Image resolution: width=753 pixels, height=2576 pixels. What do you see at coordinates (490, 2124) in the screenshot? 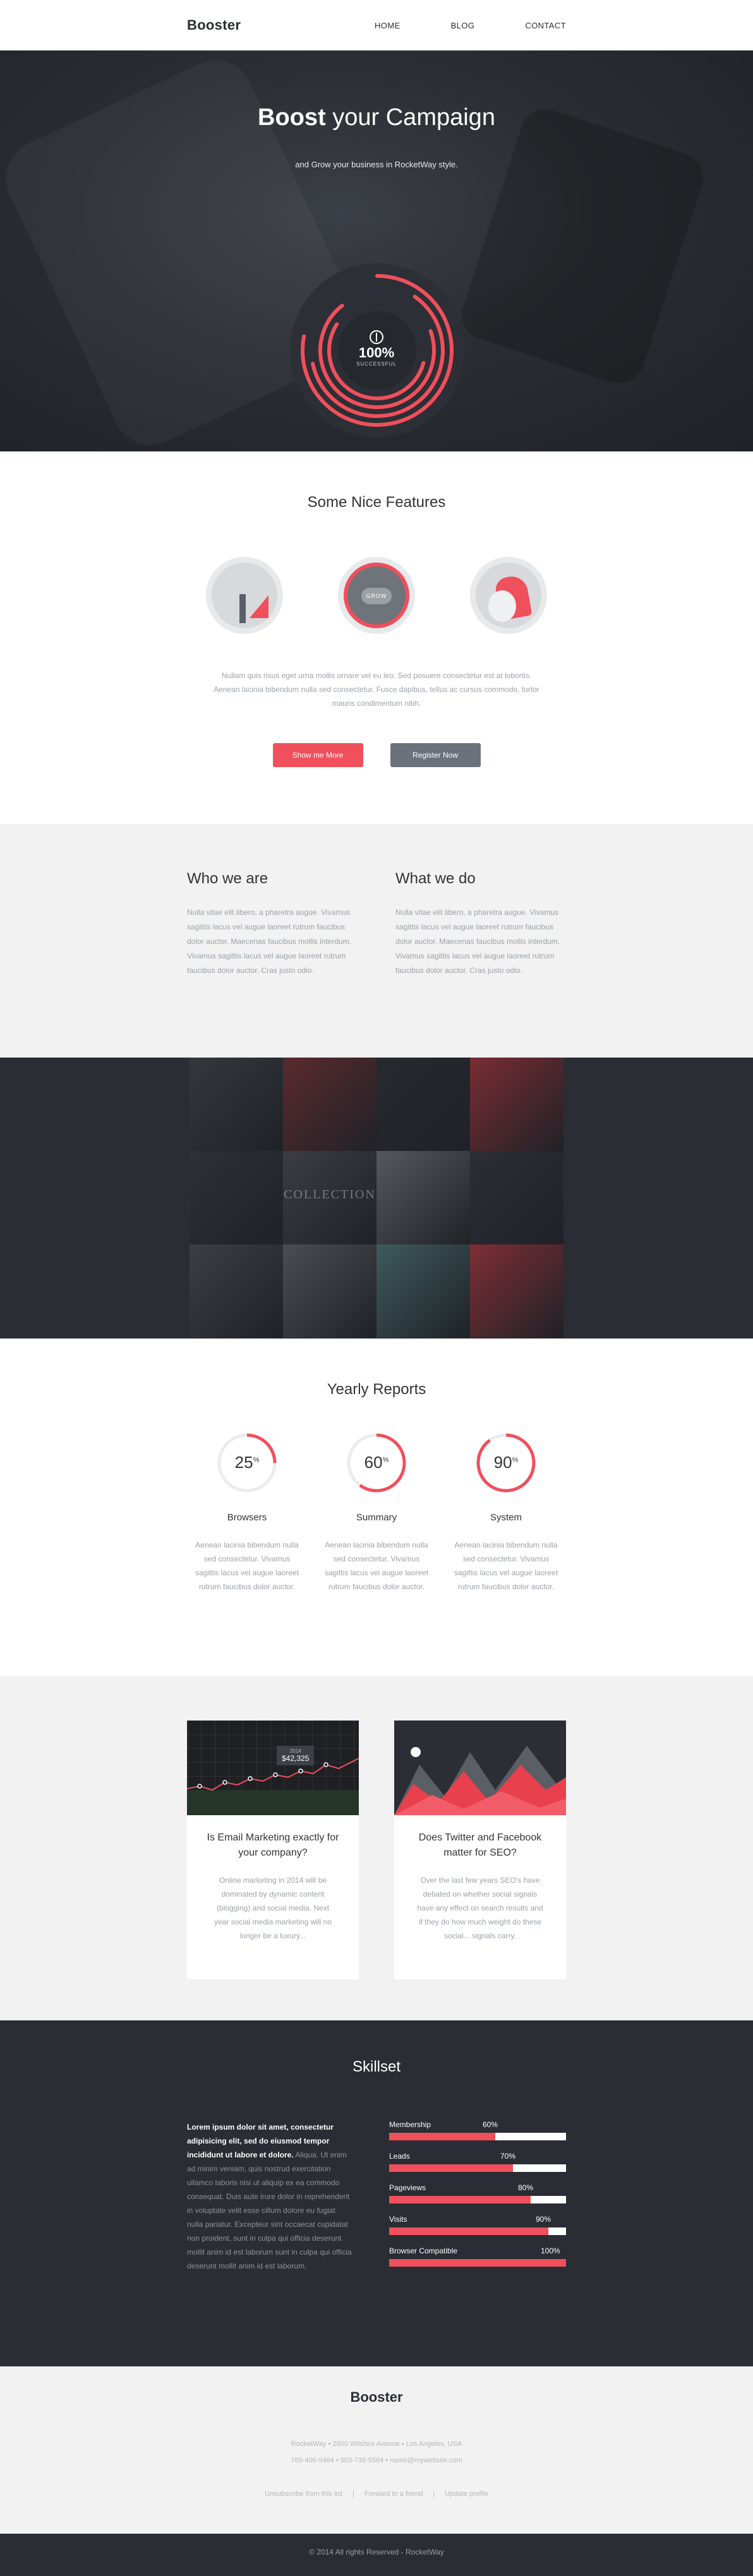
I see `skill-value: 60%` at bounding box center [490, 2124].